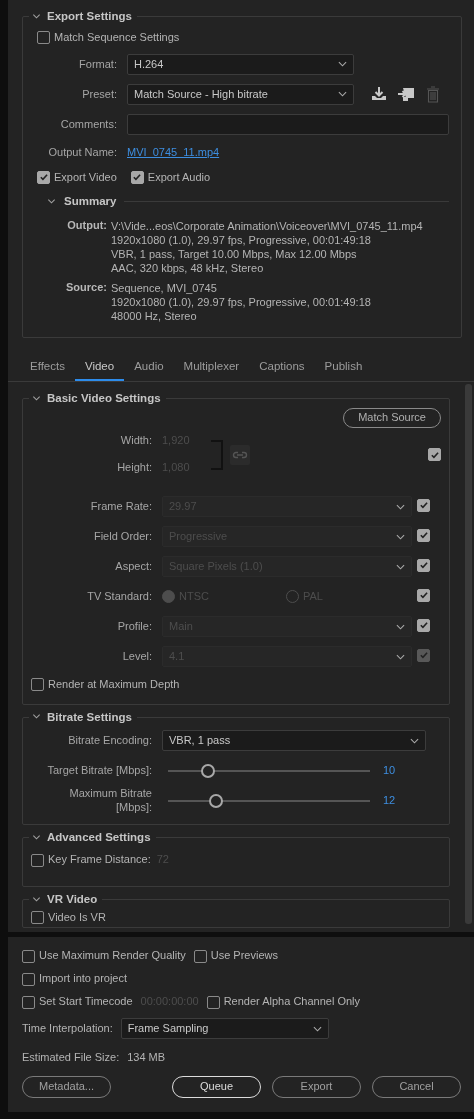  What do you see at coordinates (134, 468) in the screenshot?
I see `field-label: Height:` at bounding box center [134, 468].